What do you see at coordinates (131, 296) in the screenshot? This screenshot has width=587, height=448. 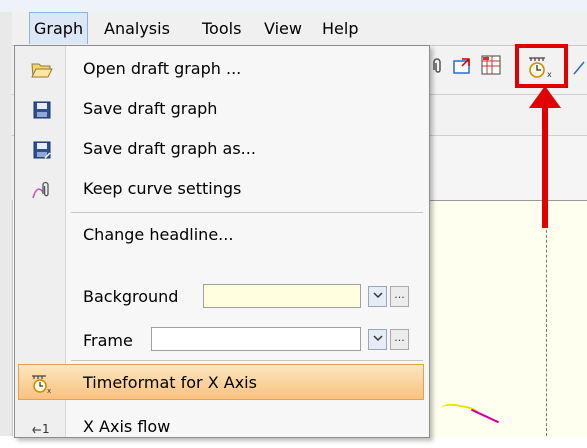 I see `background-label: Background` at bounding box center [131, 296].